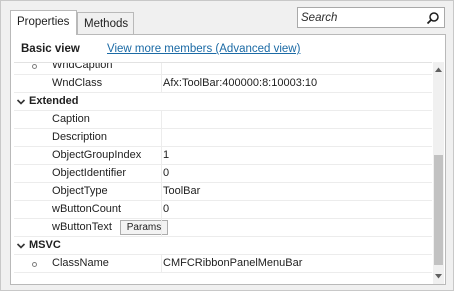 The height and width of the screenshot is (291, 454). What do you see at coordinates (223, 138) in the screenshot?
I see `property-row-description: Description` at bounding box center [223, 138].